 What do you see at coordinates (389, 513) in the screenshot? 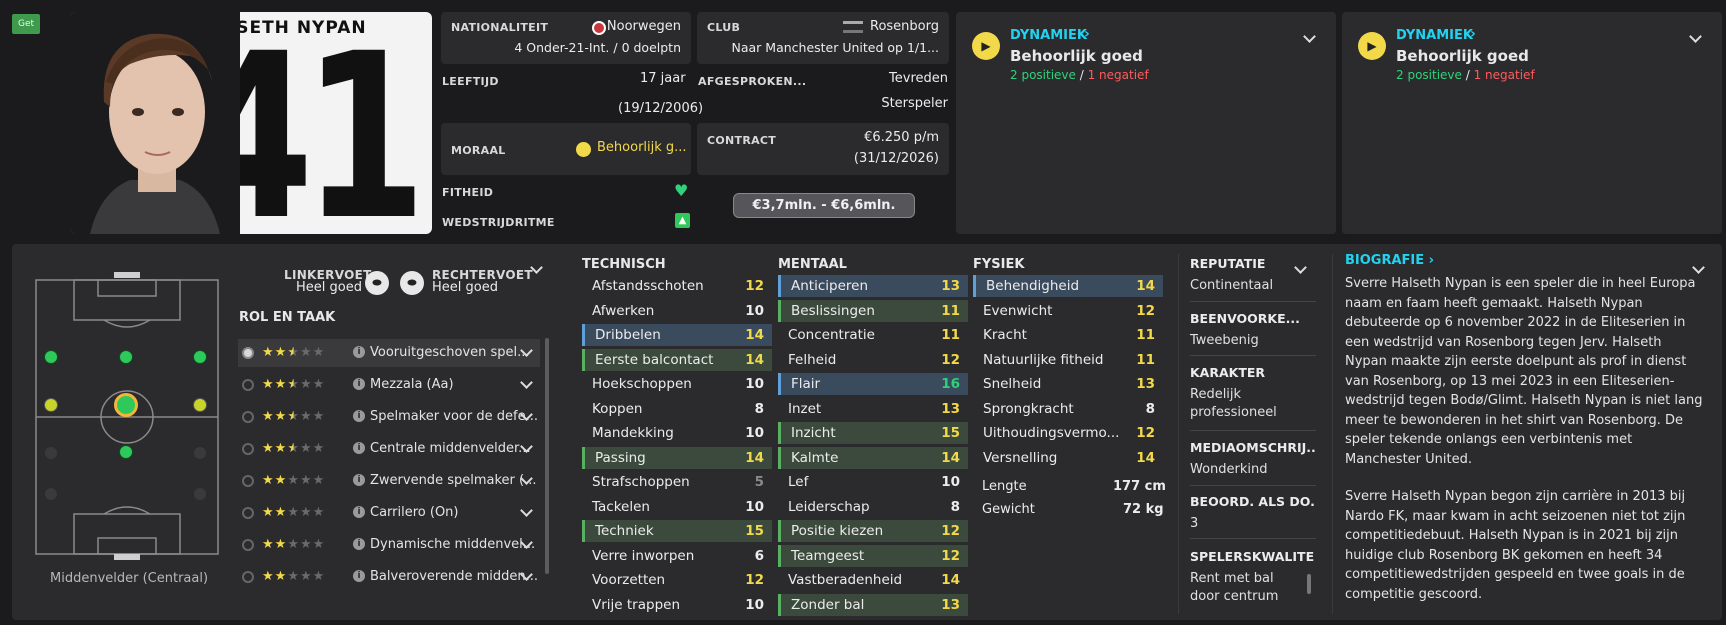
I see `role-row: ★★★★★ i Carrilero (On)` at bounding box center [389, 513].